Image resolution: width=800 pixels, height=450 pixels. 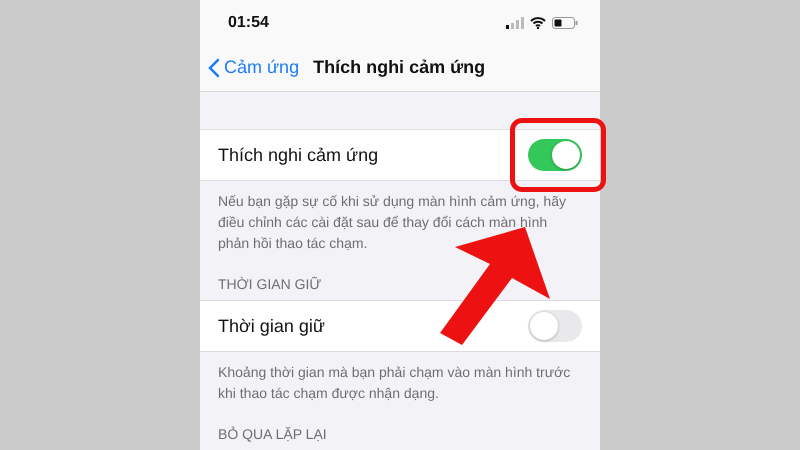 What do you see at coordinates (214, 68) in the screenshot?
I see `chevron-left-icon` at bounding box center [214, 68].